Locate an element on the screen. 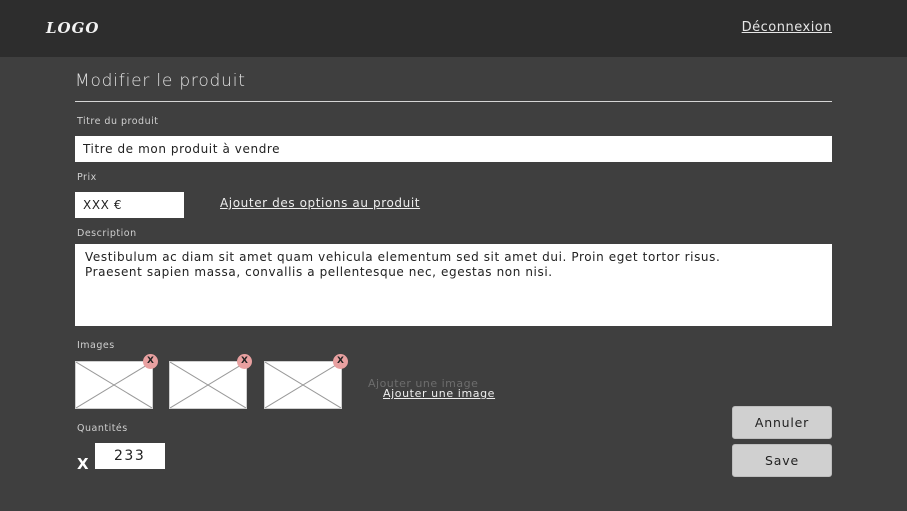 This screenshot has height=511, width=907. product-title-label: Titre du produit is located at coordinates (118, 121).